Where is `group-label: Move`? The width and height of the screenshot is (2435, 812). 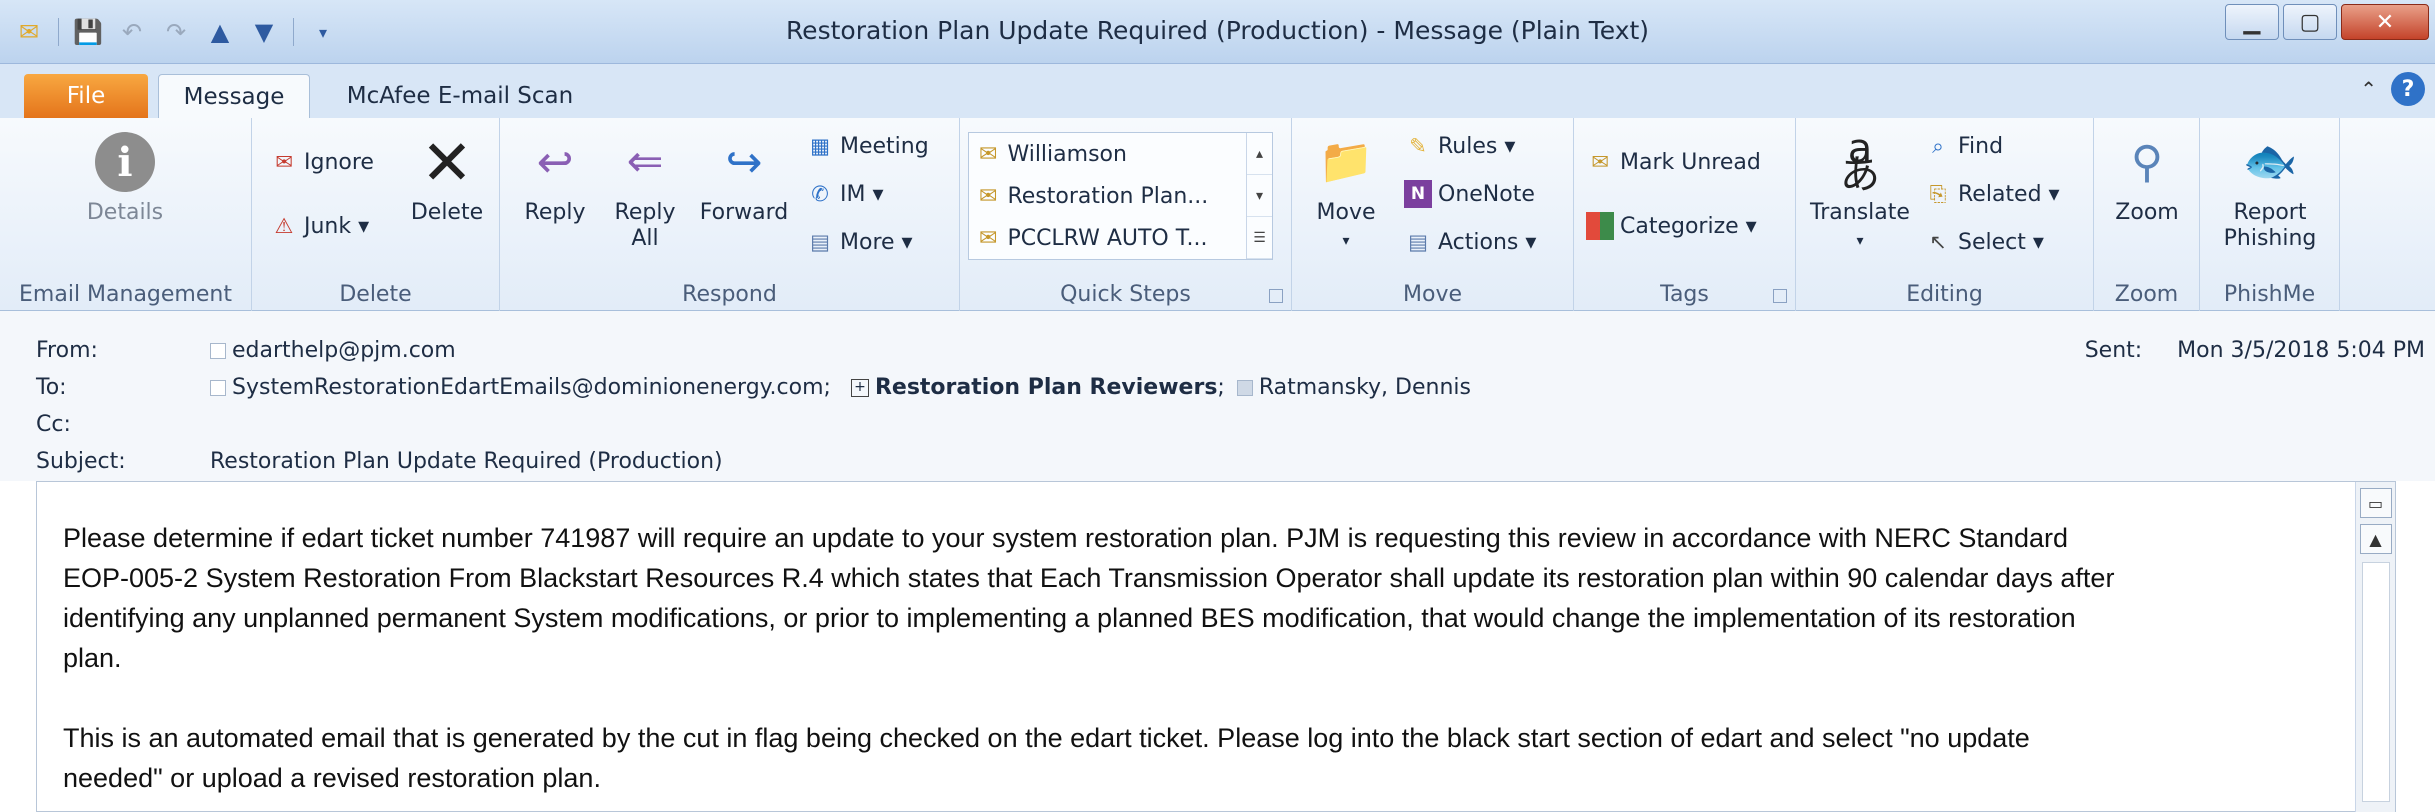
group-label: Move is located at coordinates (1432, 294).